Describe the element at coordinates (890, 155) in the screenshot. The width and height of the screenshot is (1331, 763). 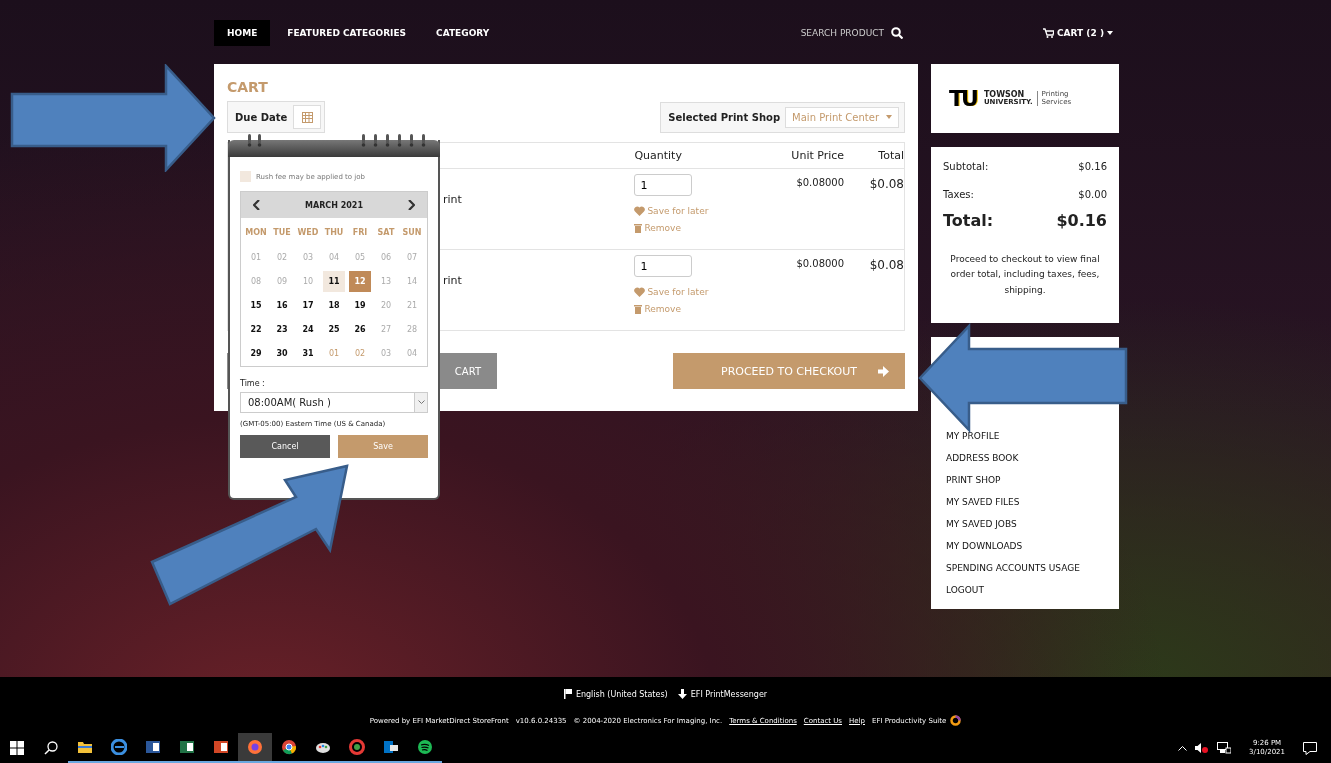
I see `column-header: Total` at that location.